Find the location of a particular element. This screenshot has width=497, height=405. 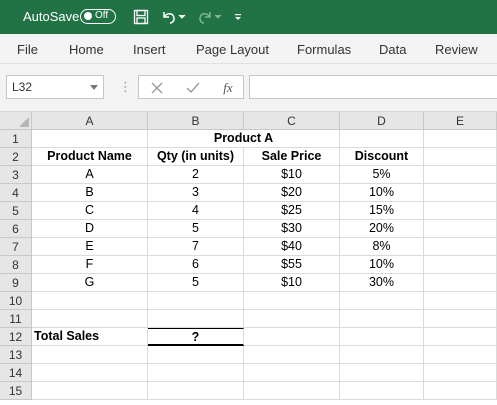

cell-a6: D is located at coordinates (90, 229).